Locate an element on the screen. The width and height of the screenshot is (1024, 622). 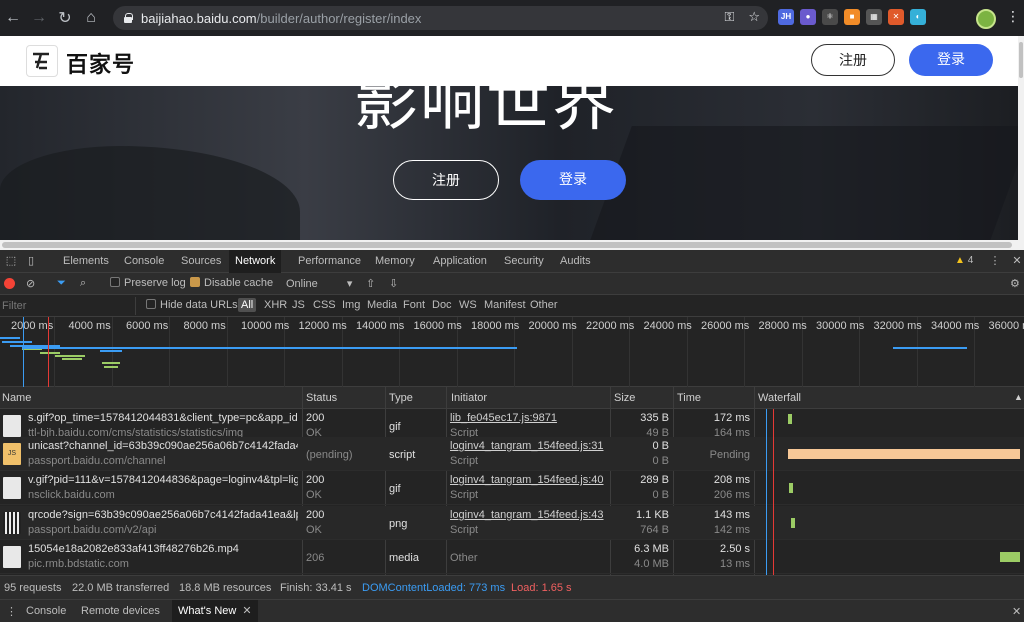
profile-avatar is located at coordinates (986, 19).